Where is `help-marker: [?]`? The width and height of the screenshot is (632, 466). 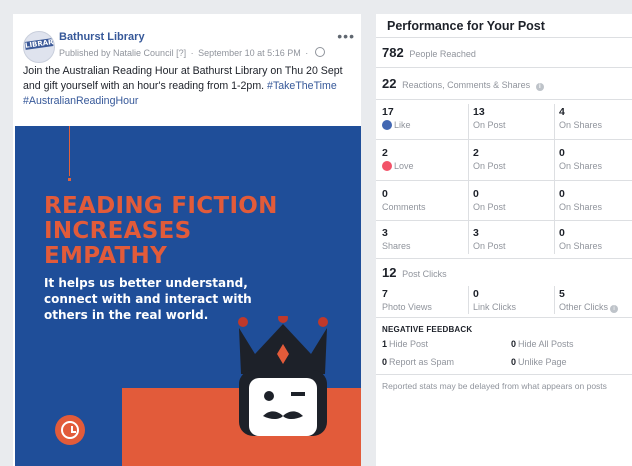 help-marker: [?] is located at coordinates (181, 53).